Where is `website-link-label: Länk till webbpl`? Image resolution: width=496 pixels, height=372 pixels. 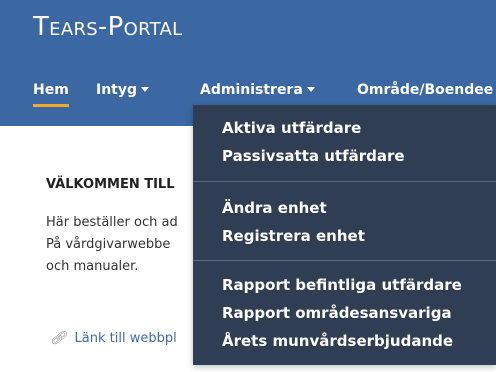 website-link-label: Länk till webbpl is located at coordinates (125, 338).